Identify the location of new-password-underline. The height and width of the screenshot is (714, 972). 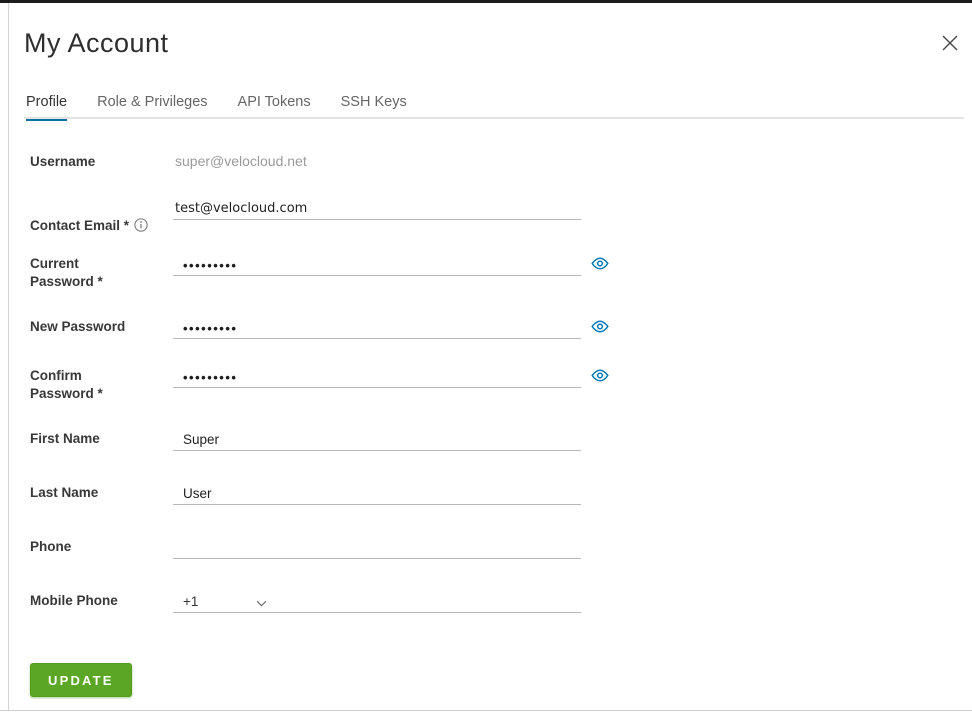
(377, 327).